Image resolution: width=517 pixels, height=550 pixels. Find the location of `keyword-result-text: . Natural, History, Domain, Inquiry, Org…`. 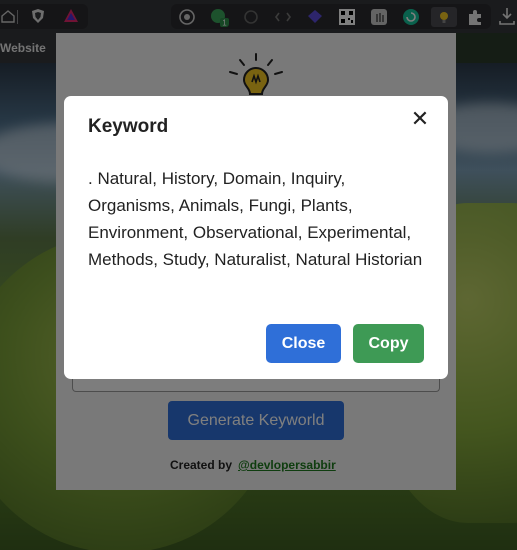

keyword-result-text: . Natural, History, Domain, Inquiry, Org… is located at coordinates (255, 219).